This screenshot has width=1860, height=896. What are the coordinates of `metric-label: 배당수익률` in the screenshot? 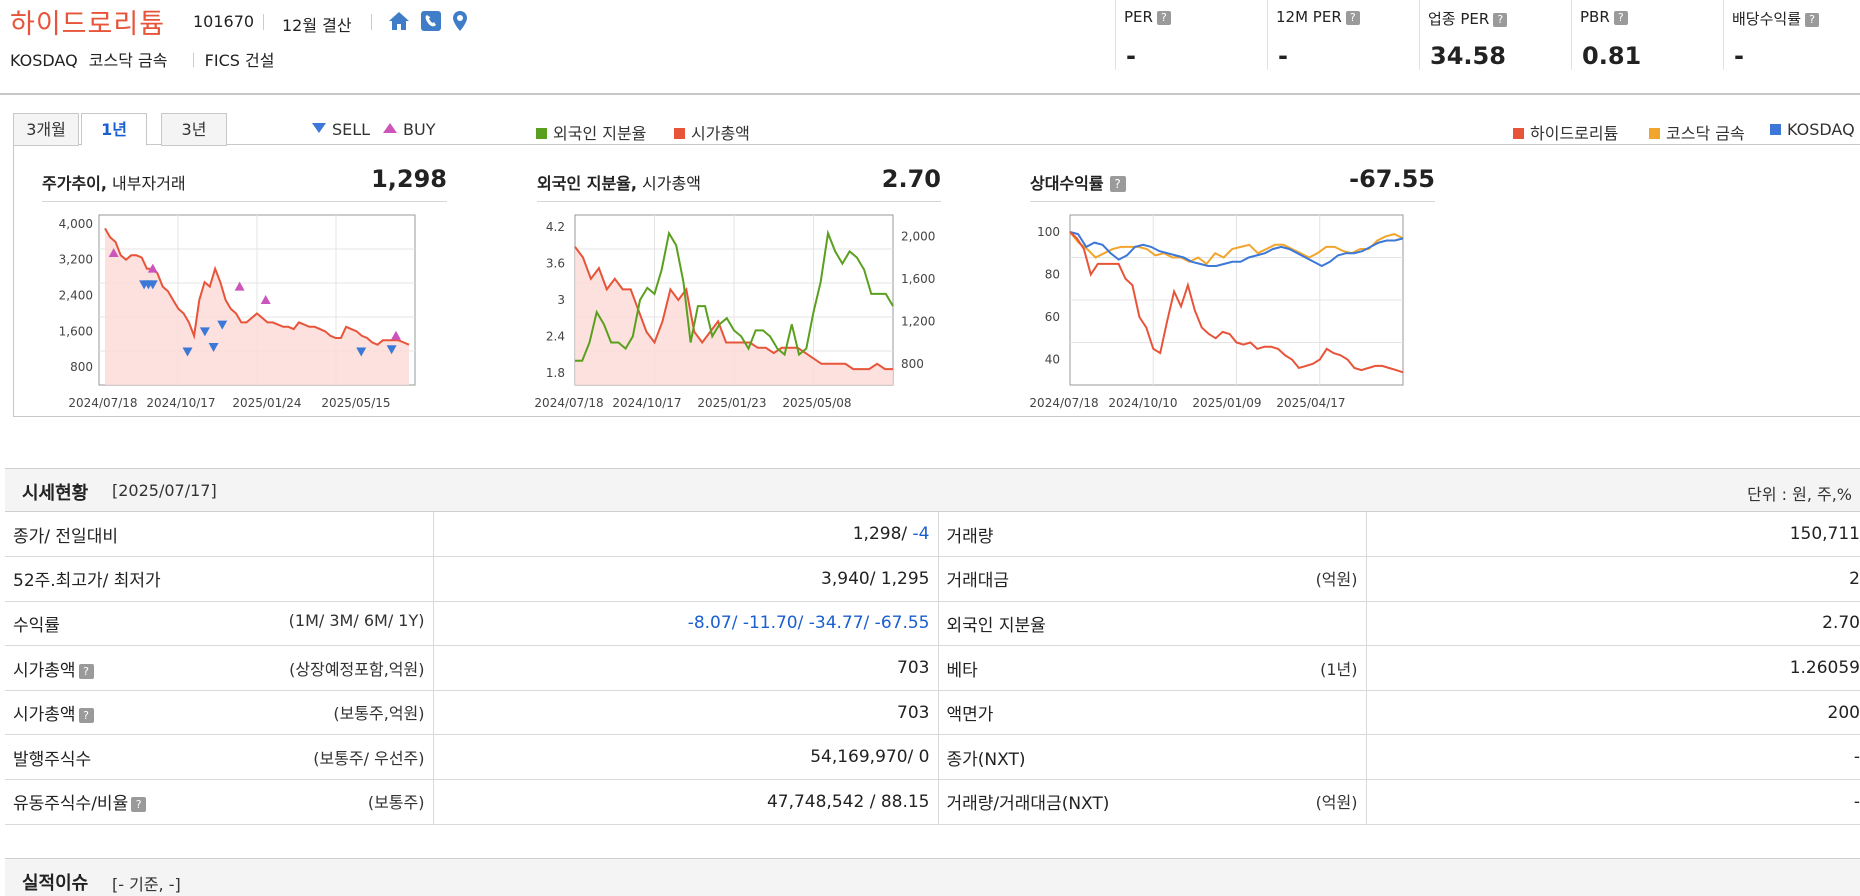 It's located at (1767, 19).